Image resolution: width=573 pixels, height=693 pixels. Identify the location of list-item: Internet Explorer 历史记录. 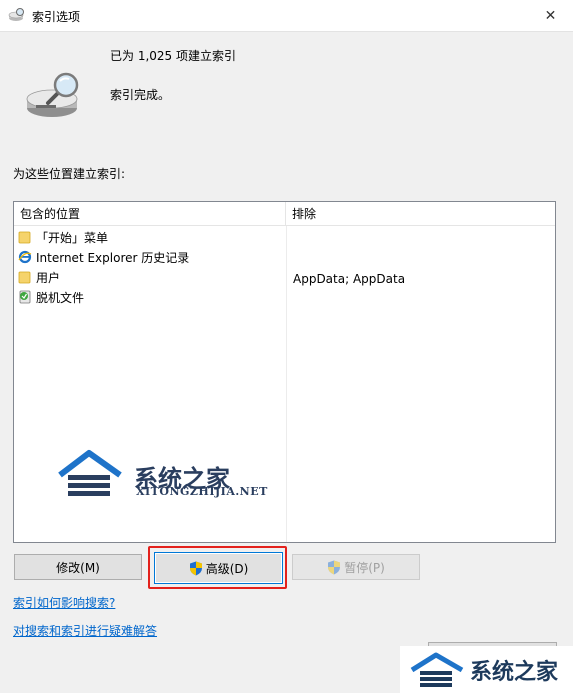
(103, 258).